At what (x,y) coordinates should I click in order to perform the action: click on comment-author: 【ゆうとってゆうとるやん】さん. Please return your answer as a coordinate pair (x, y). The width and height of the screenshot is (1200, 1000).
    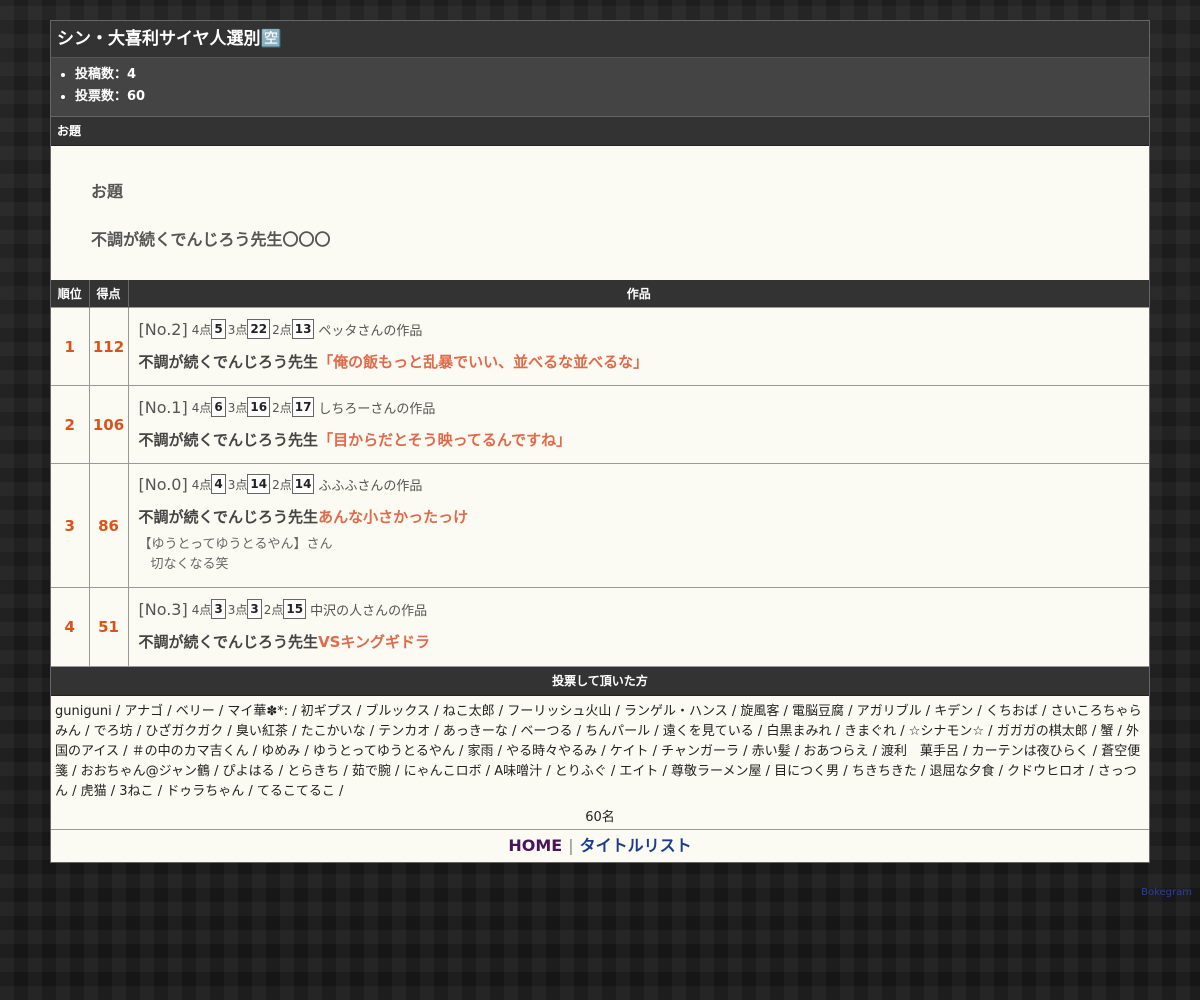
    Looking at the image, I should click on (235, 544).